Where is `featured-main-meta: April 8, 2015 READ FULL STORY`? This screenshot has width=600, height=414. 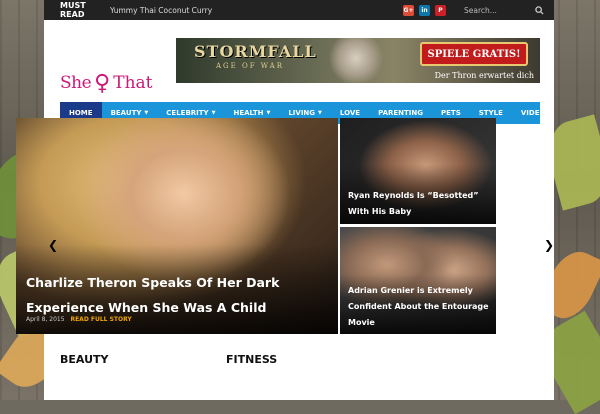
featured-main-meta: April 8, 2015 READ FULL STORY is located at coordinates (79, 319).